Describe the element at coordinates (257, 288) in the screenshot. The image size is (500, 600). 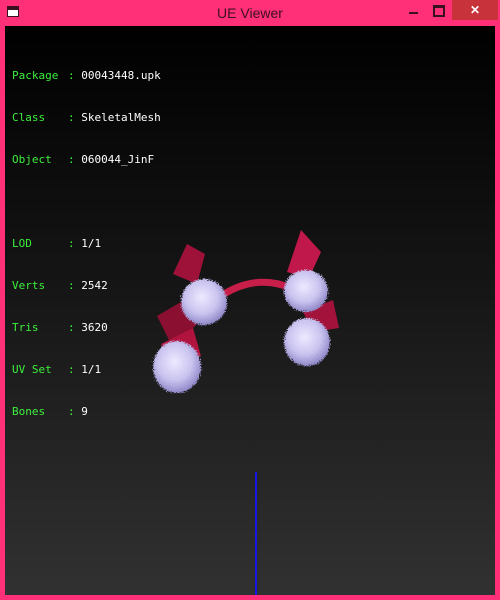
I see `headband` at that location.